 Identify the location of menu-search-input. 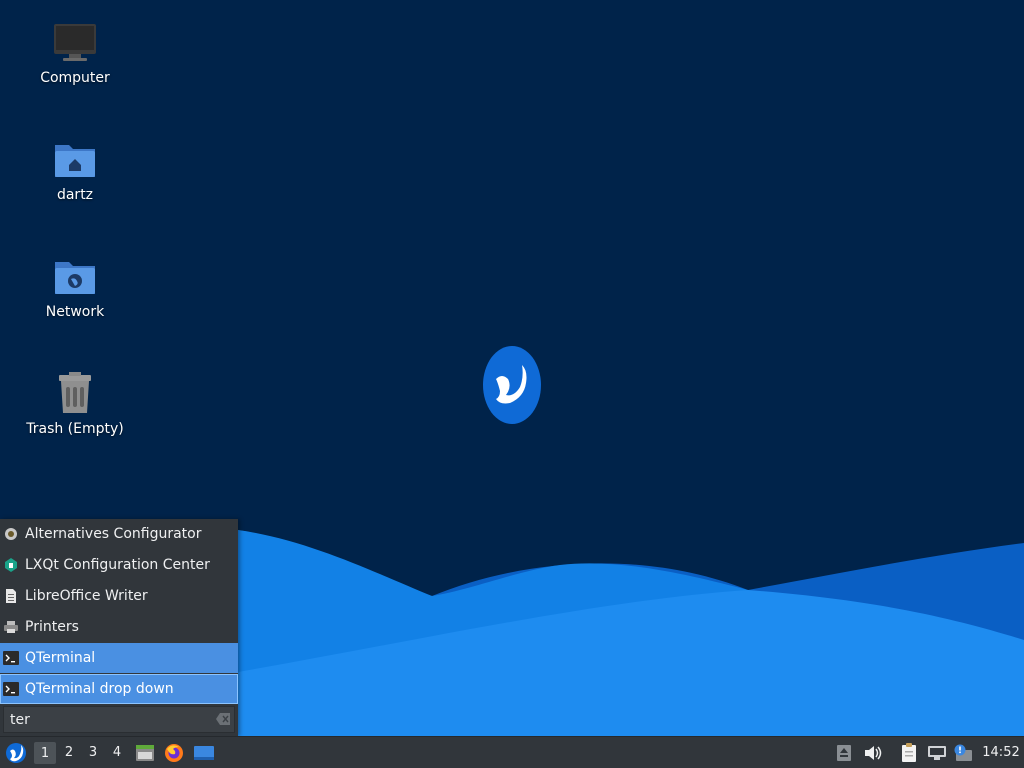
(109, 719).